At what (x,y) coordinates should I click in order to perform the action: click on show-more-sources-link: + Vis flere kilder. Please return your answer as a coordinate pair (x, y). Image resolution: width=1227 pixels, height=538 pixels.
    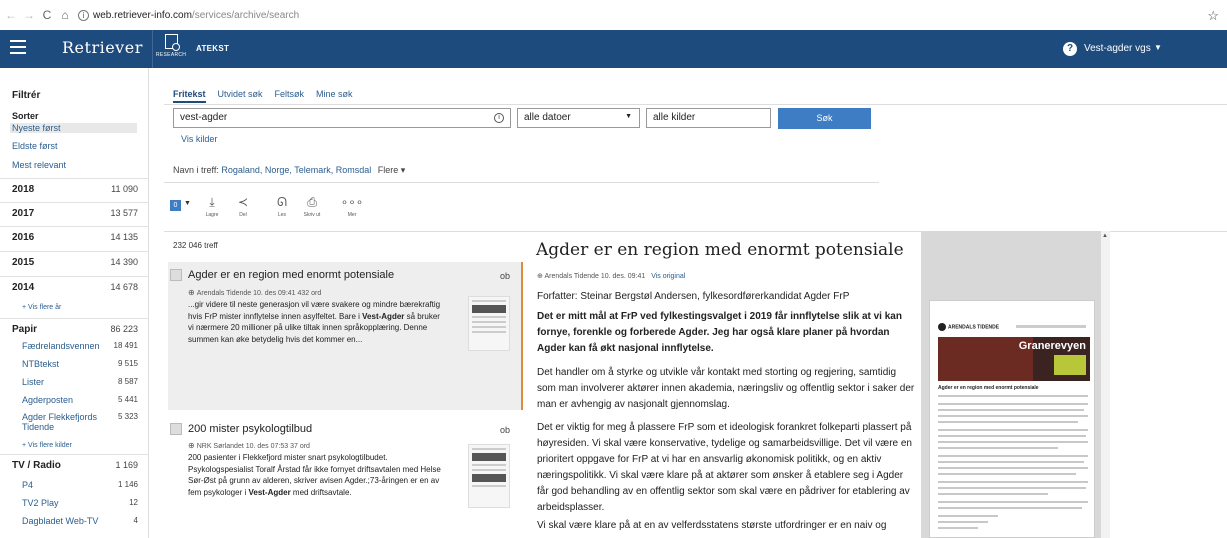
    Looking at the image, I should click on (47, 445).